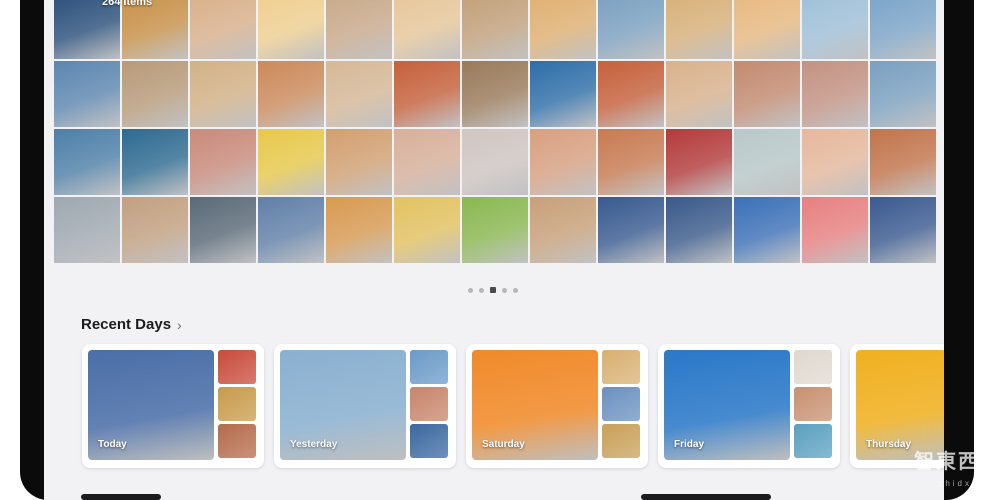 Image resolution: width=1000 pixels, height=500 pixels. Describe the element at coordinates (314, 444) in the screenshot. I see `day-label: Yesterday` at that location.